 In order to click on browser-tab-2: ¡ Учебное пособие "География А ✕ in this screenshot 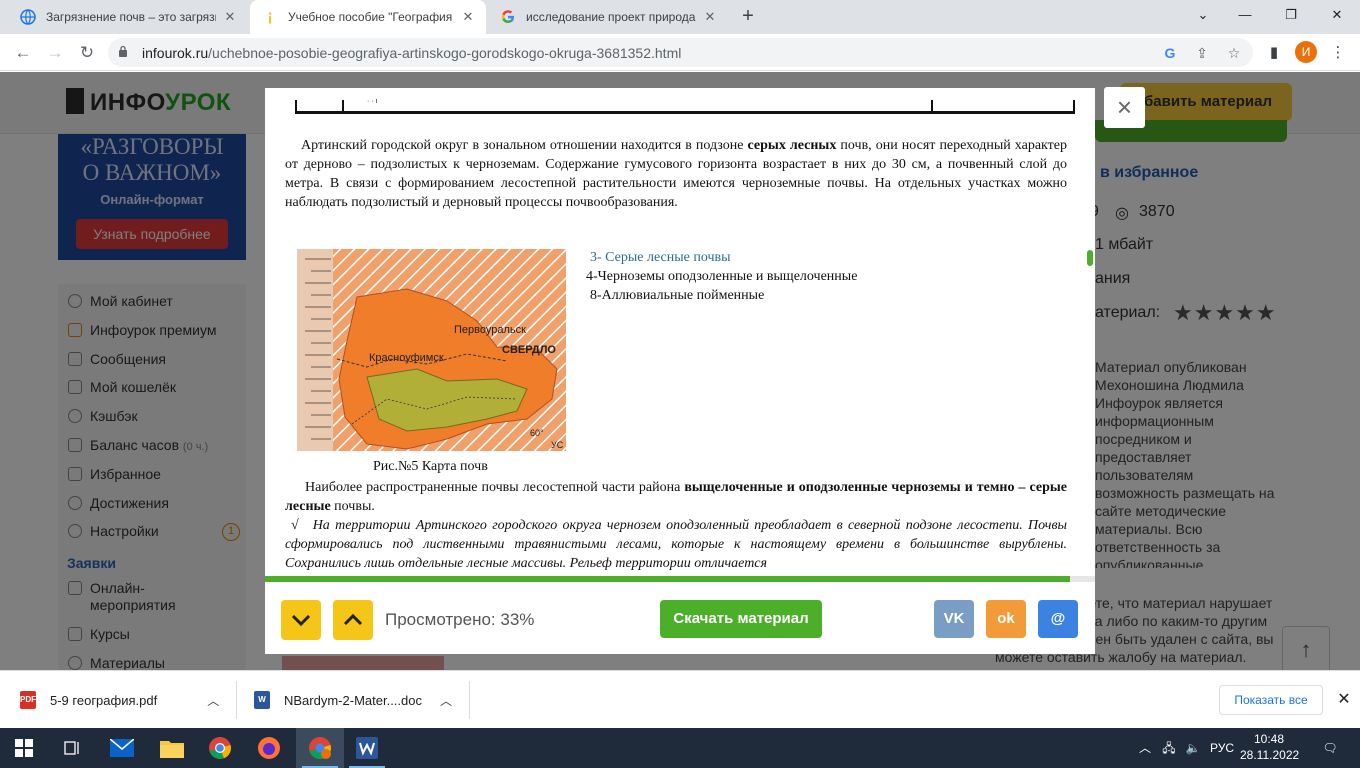, I will do `click(368, 17)`.